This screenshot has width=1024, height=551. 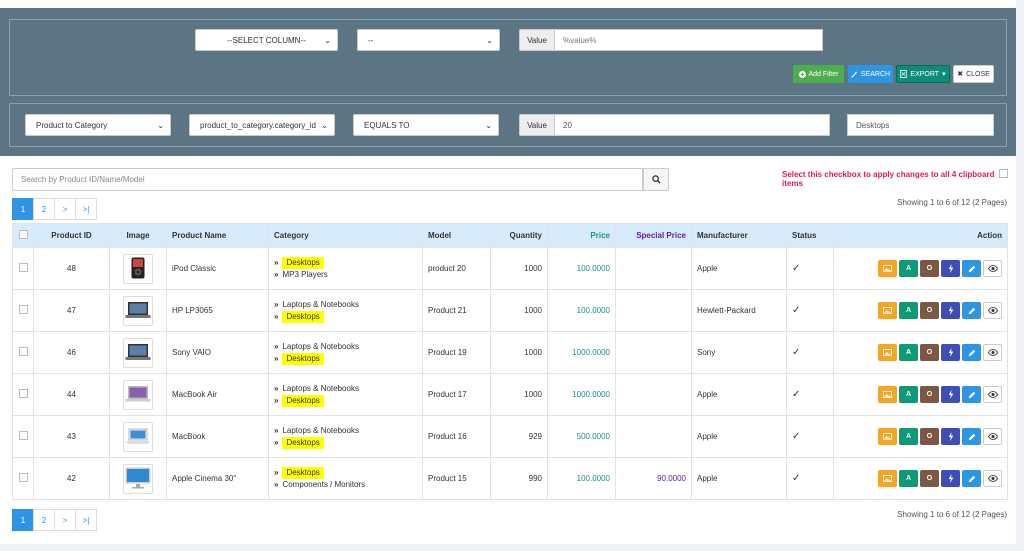 I want to click on header-price: Price, so click(x=581, y=235).